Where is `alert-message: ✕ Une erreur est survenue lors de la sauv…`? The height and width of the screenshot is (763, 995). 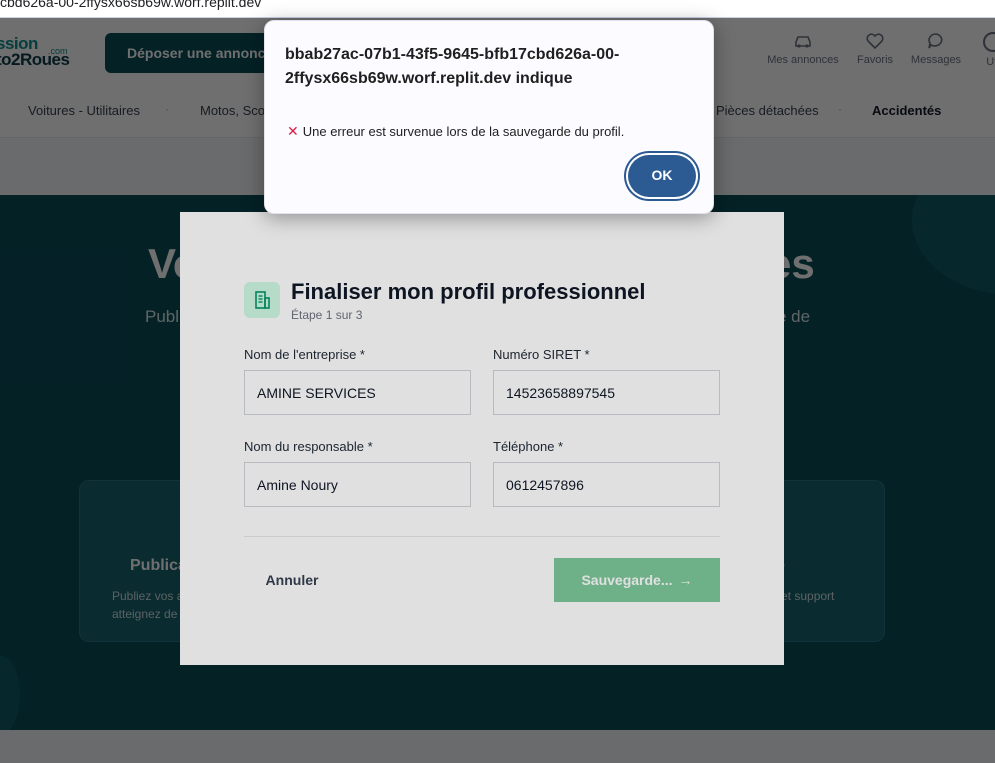
alert-message: ✕ Une erreur est survenue lors de la sauv… is located at coordinates (455, 131).